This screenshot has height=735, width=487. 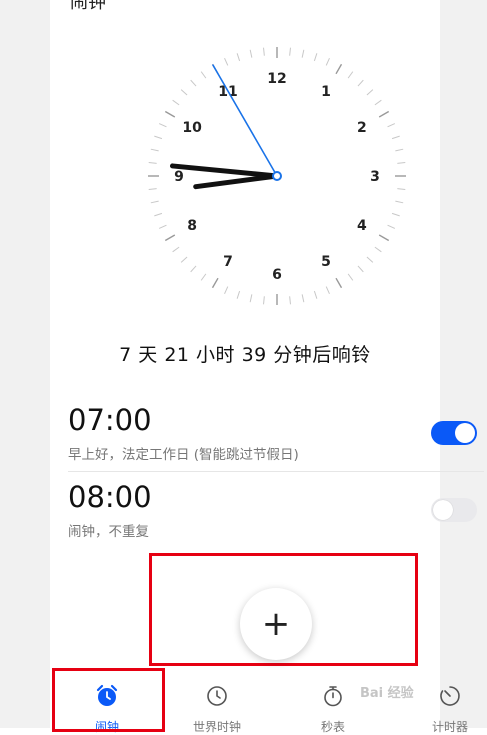 I want to click on tab-label: 秒表, so click(x=332, y=727).